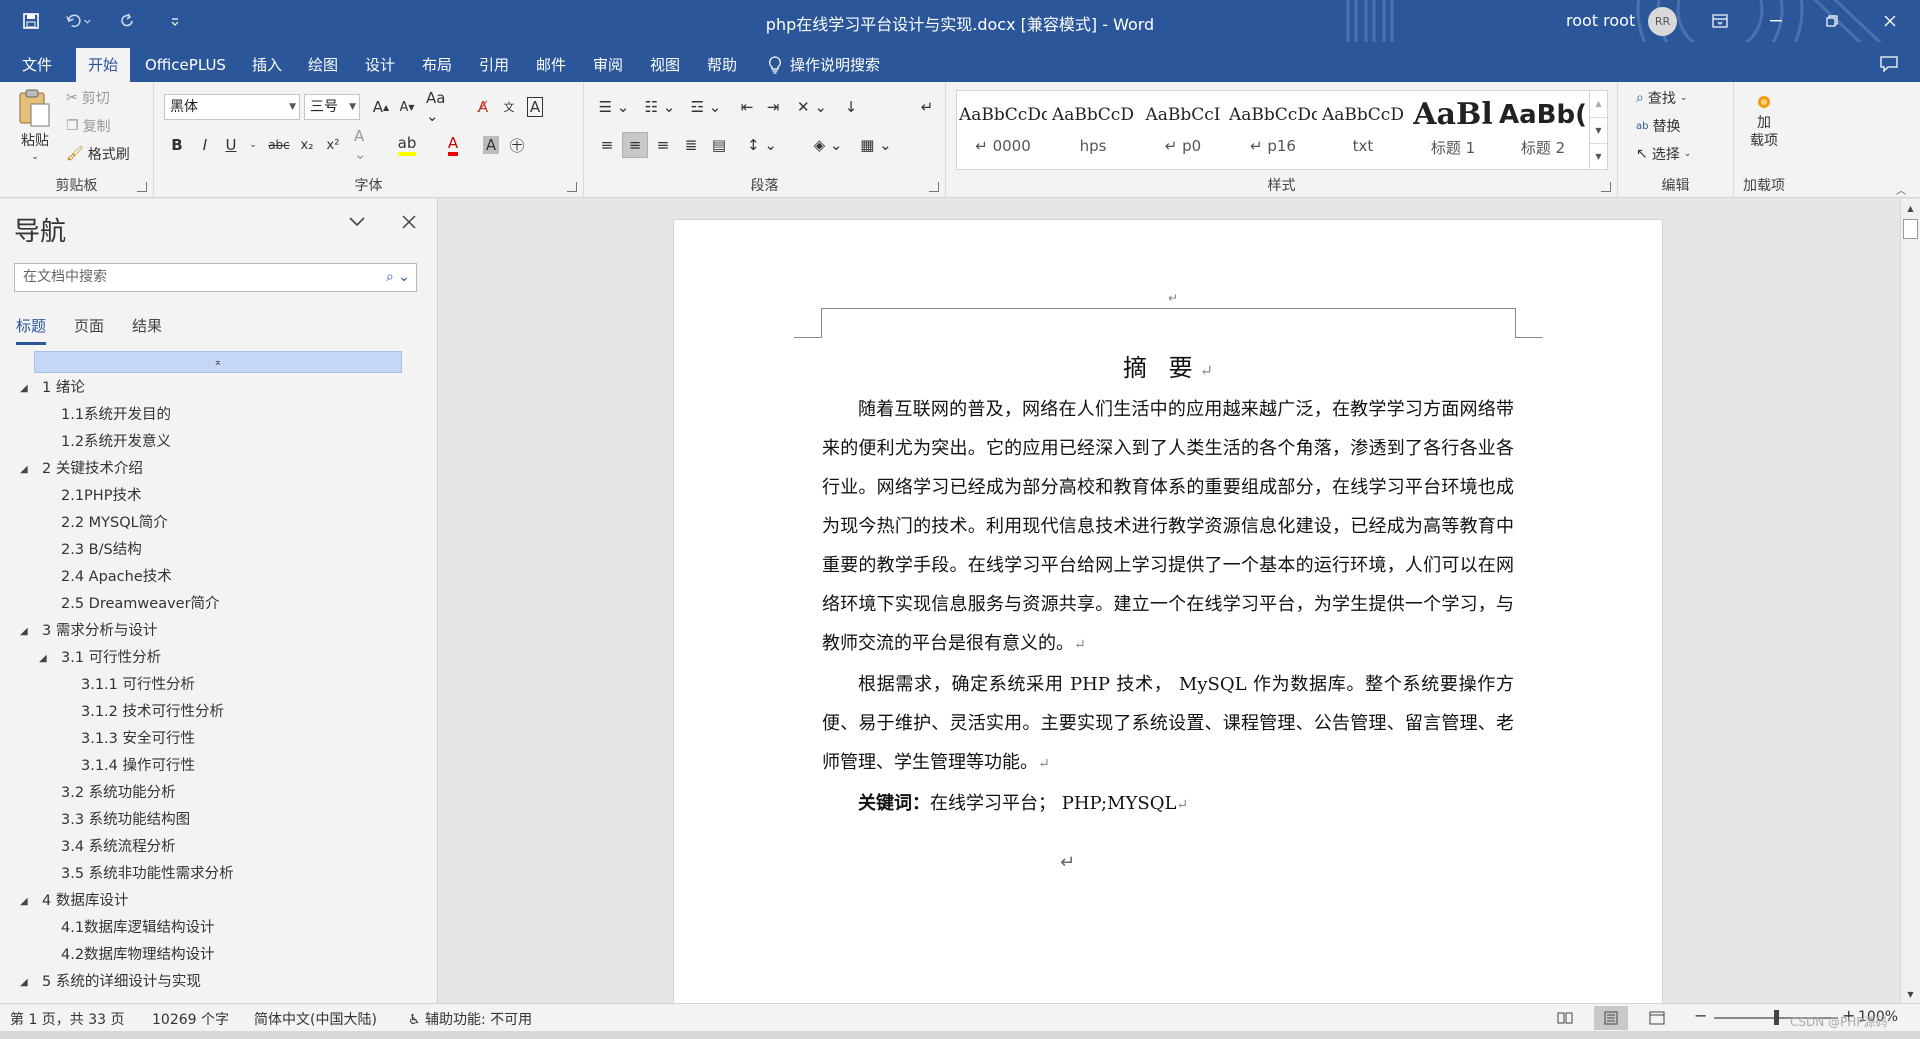  What do you see at coordinates (1764, 122) in the screenshot?
I see `addins-button: 加 载项` at bounding box center [1764, 122].